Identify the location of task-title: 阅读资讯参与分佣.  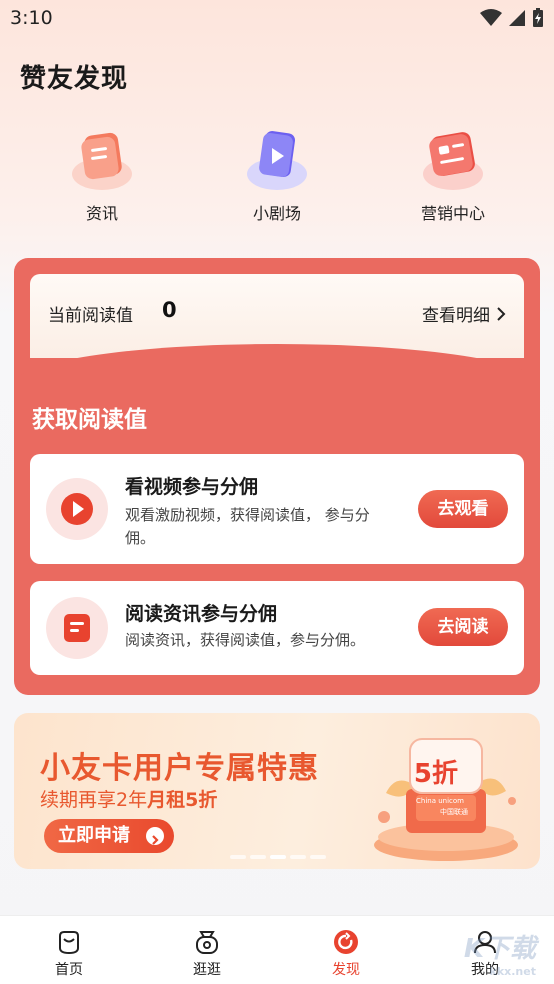
(201, 614).